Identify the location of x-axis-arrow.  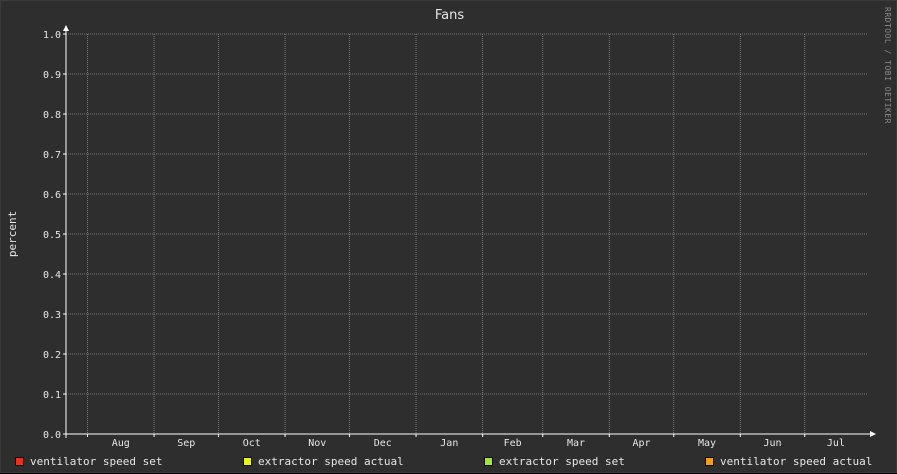
(873, 434).